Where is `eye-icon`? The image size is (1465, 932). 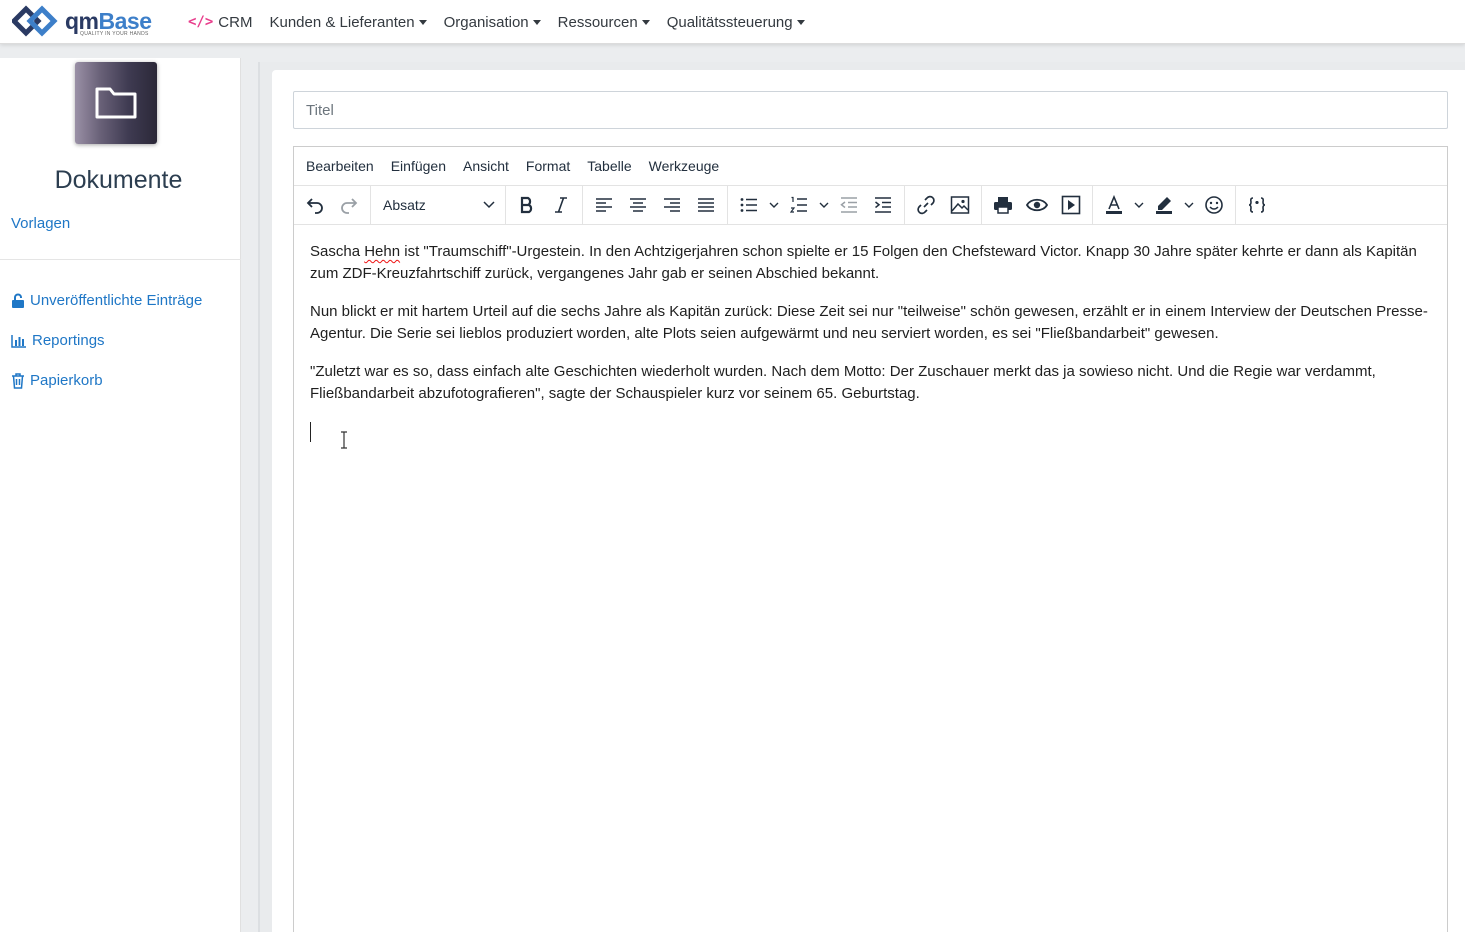
eye-icon is located at coordinates (1037, 205).